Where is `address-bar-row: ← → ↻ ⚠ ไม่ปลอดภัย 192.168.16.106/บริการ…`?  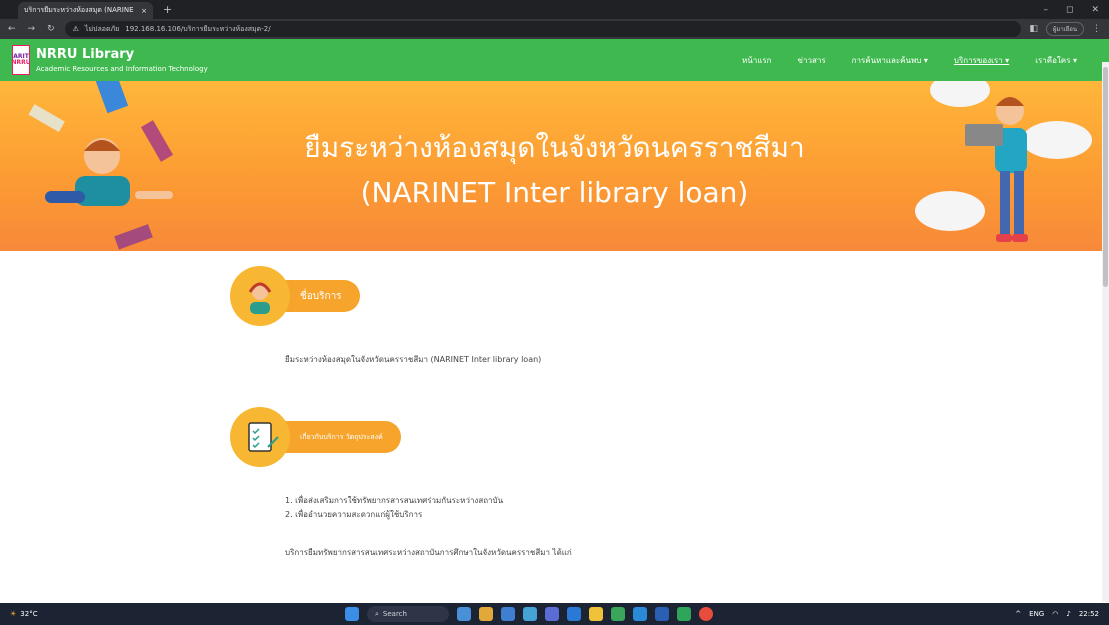 address-bar-row: ← → ↻ ⚠ ไม่ปลอดภัย 192.168.16.106/บริการ… is located at coordinates (554, 29).